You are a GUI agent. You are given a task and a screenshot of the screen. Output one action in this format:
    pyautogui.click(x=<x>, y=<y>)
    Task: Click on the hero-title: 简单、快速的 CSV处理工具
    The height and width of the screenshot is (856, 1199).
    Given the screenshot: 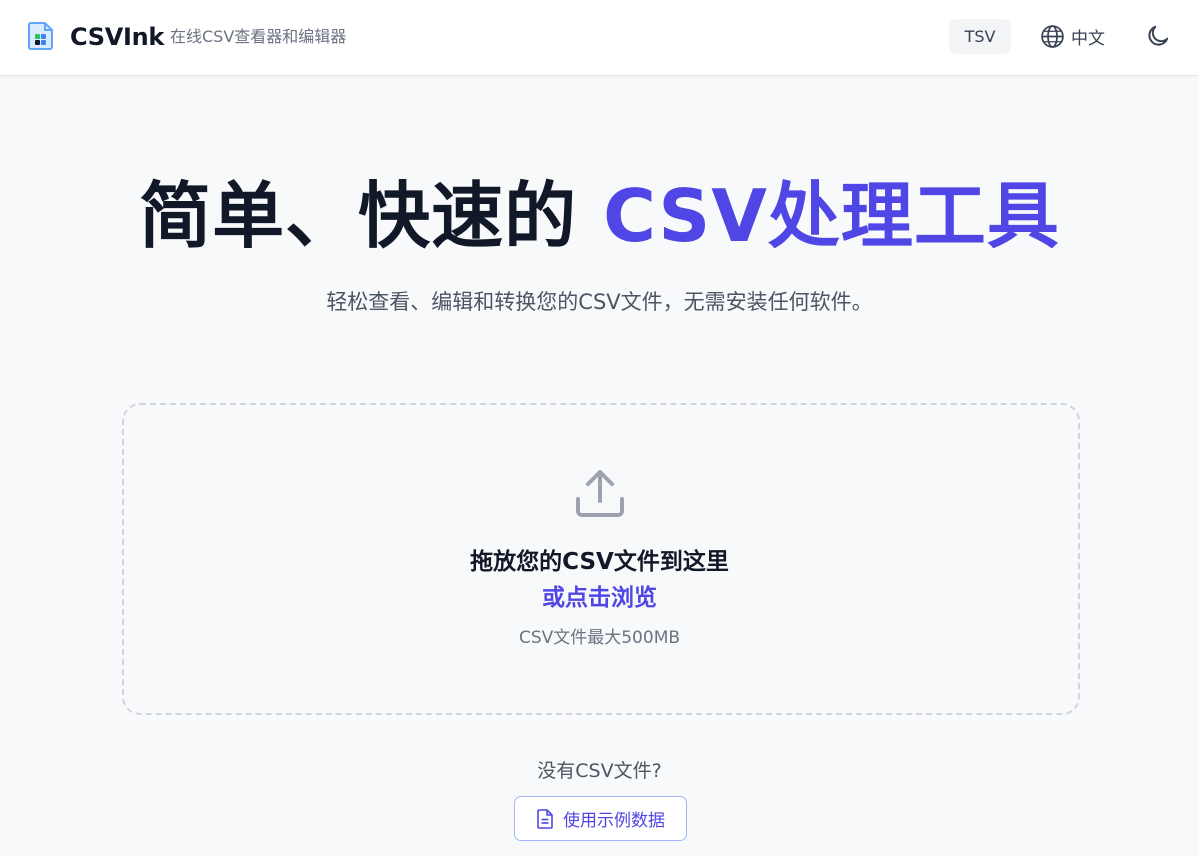 What is the action you would take?
    pyautogui.click(x=599, y=216)
    